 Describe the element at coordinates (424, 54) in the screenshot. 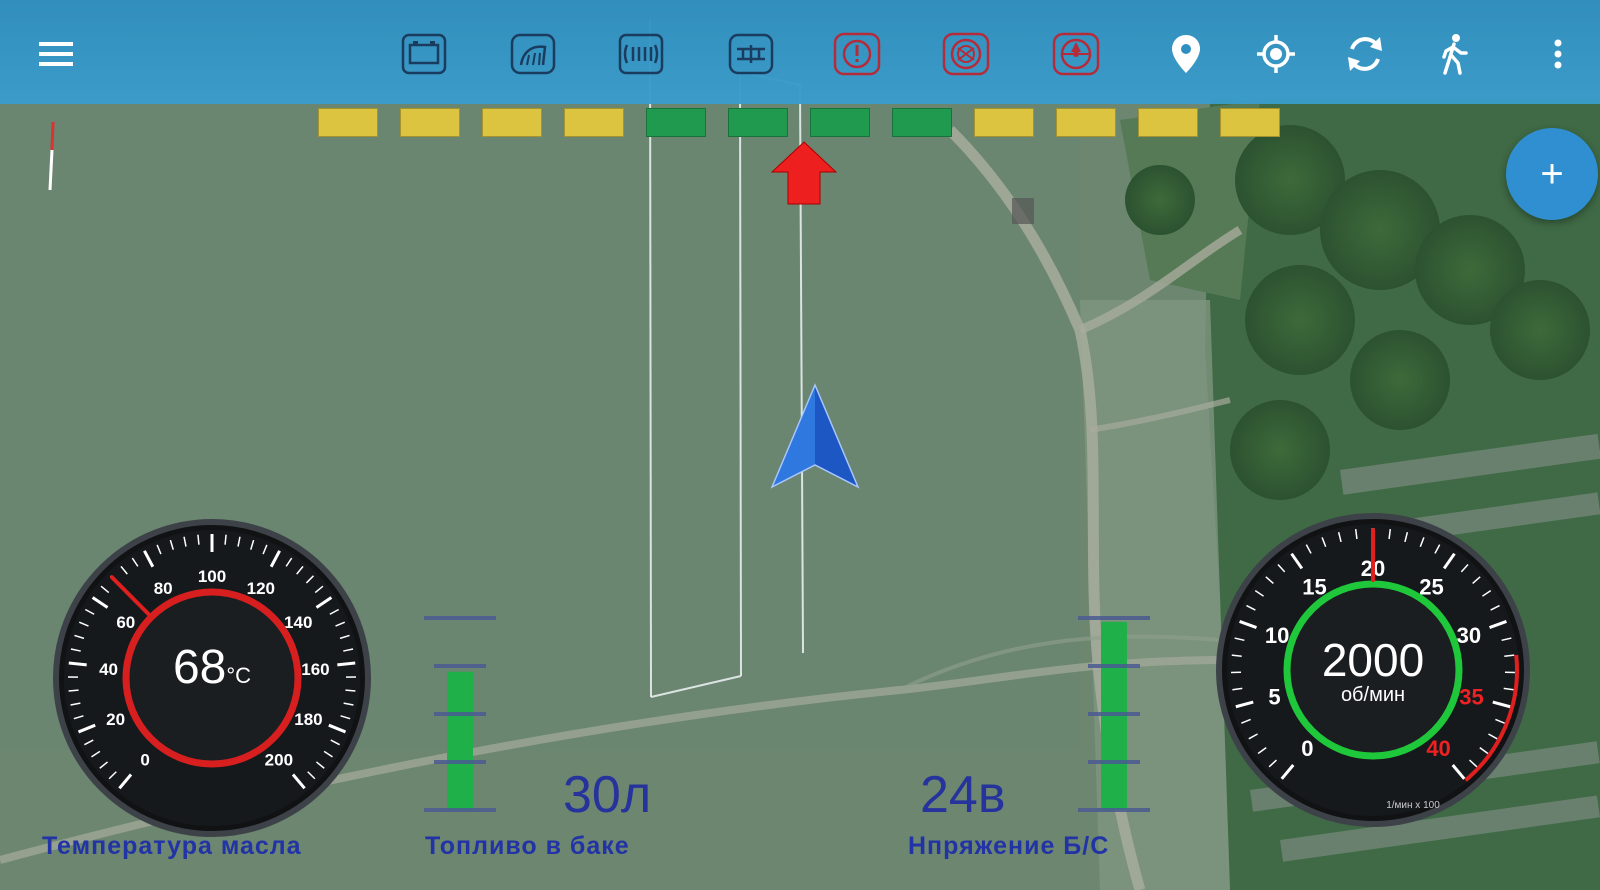

I see `battery-warning-icon` at that location.